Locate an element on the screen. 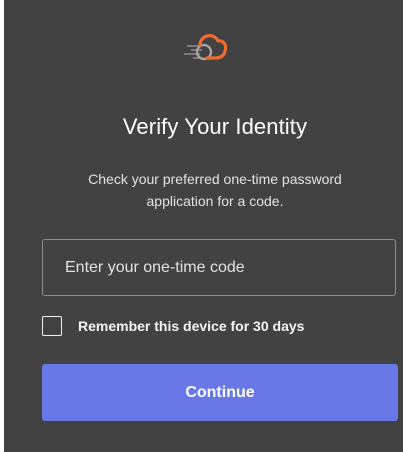 The width and height of the screenshot is (403, 452). remember-device-checkbox is located at coordinates (52, 326).